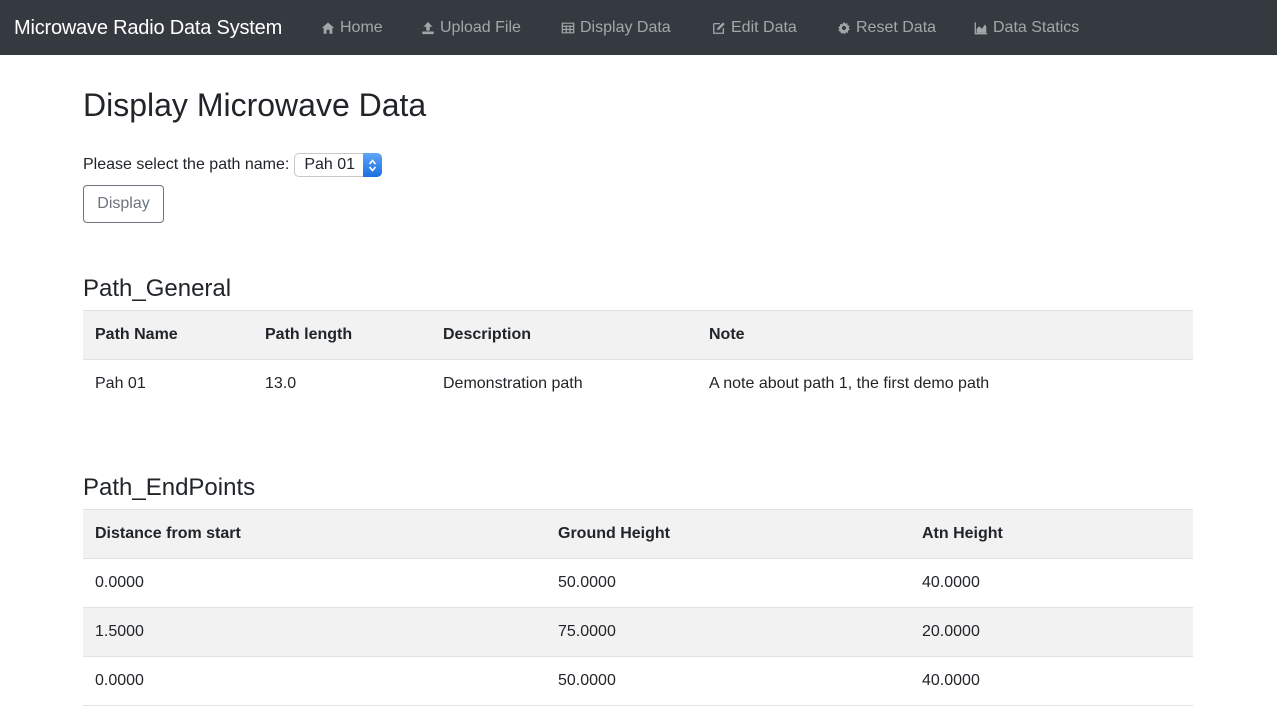  What do you see at coordinates (764, 27) in the screenshot?
I see `nav-edit-data-label: Edit Data` at bounding box center [764, 27].